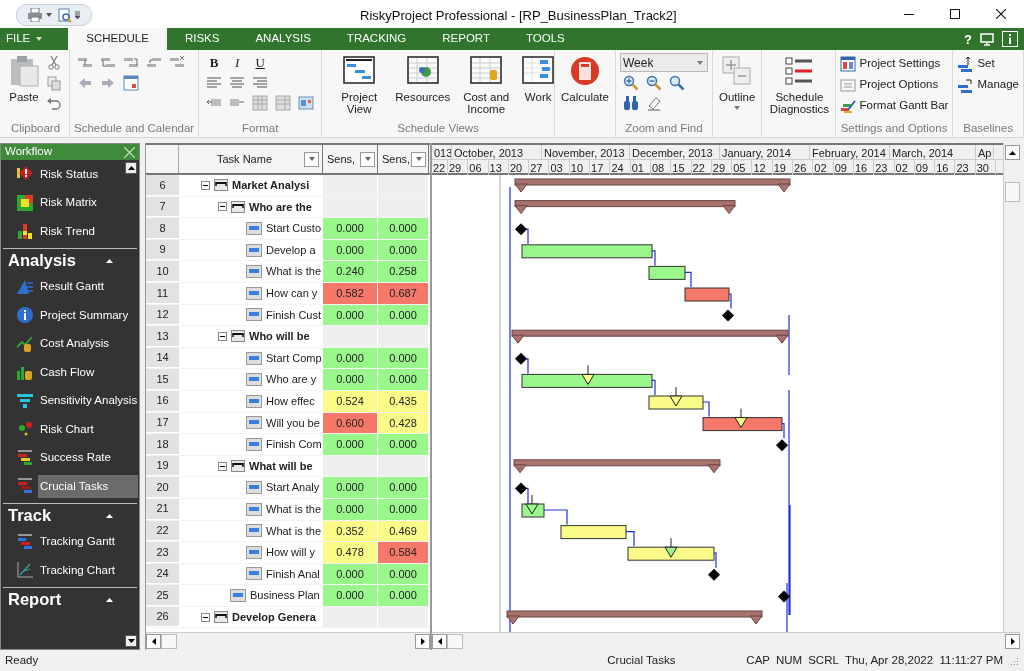 The image size is (1024, 671). What do you see at coordinates (75, 458) in the screenshot?
I see `workflow-item: Success Rate` at bounding box center [75, 458].